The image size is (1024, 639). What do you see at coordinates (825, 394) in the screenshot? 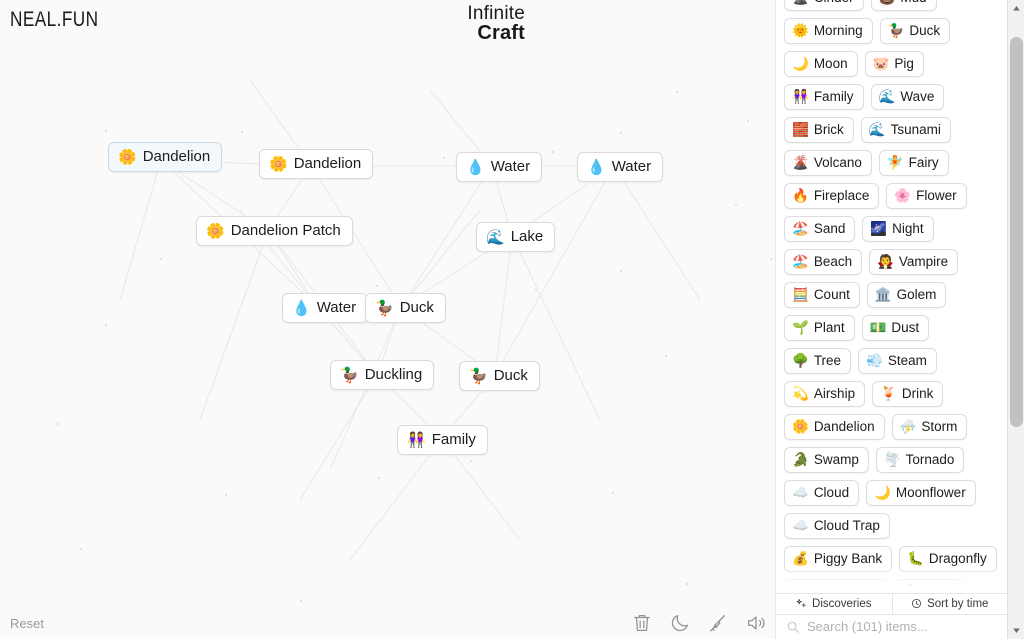
I see `element-chip-airship: 💫 Airship` at bounding box center [825, 394].